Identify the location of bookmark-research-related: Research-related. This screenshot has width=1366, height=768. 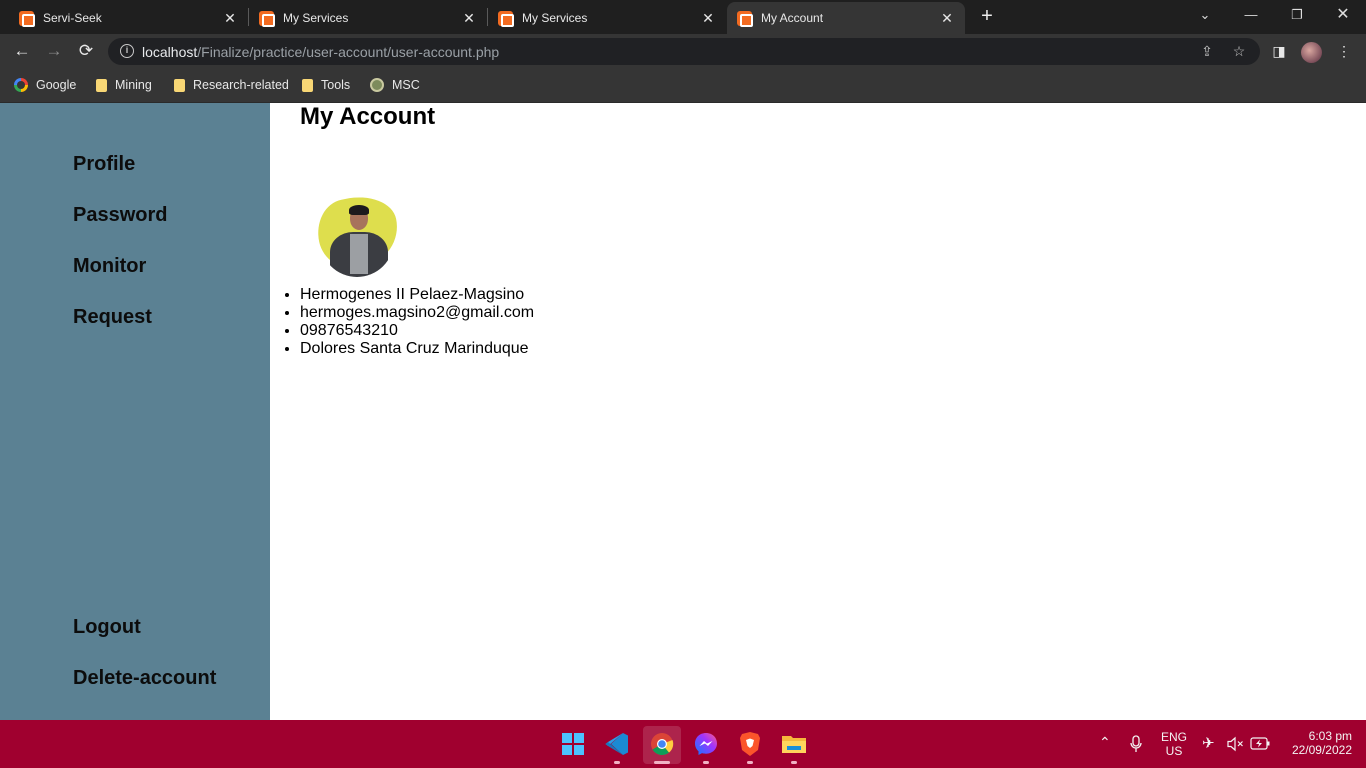
(231, 85).